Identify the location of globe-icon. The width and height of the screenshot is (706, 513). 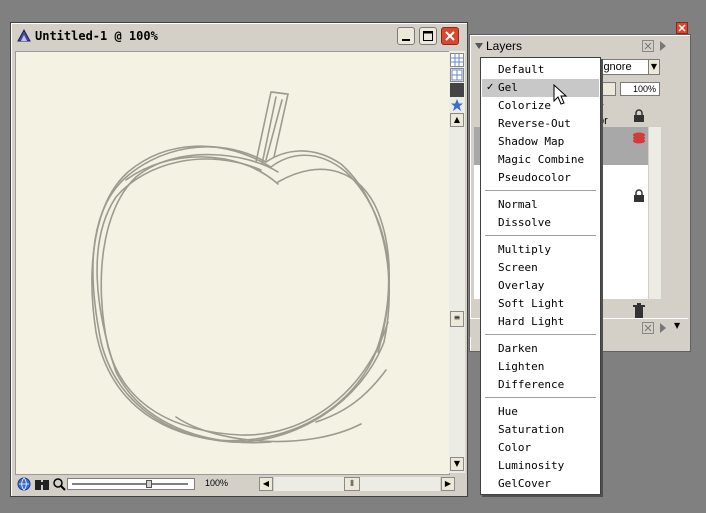
(24, 484).